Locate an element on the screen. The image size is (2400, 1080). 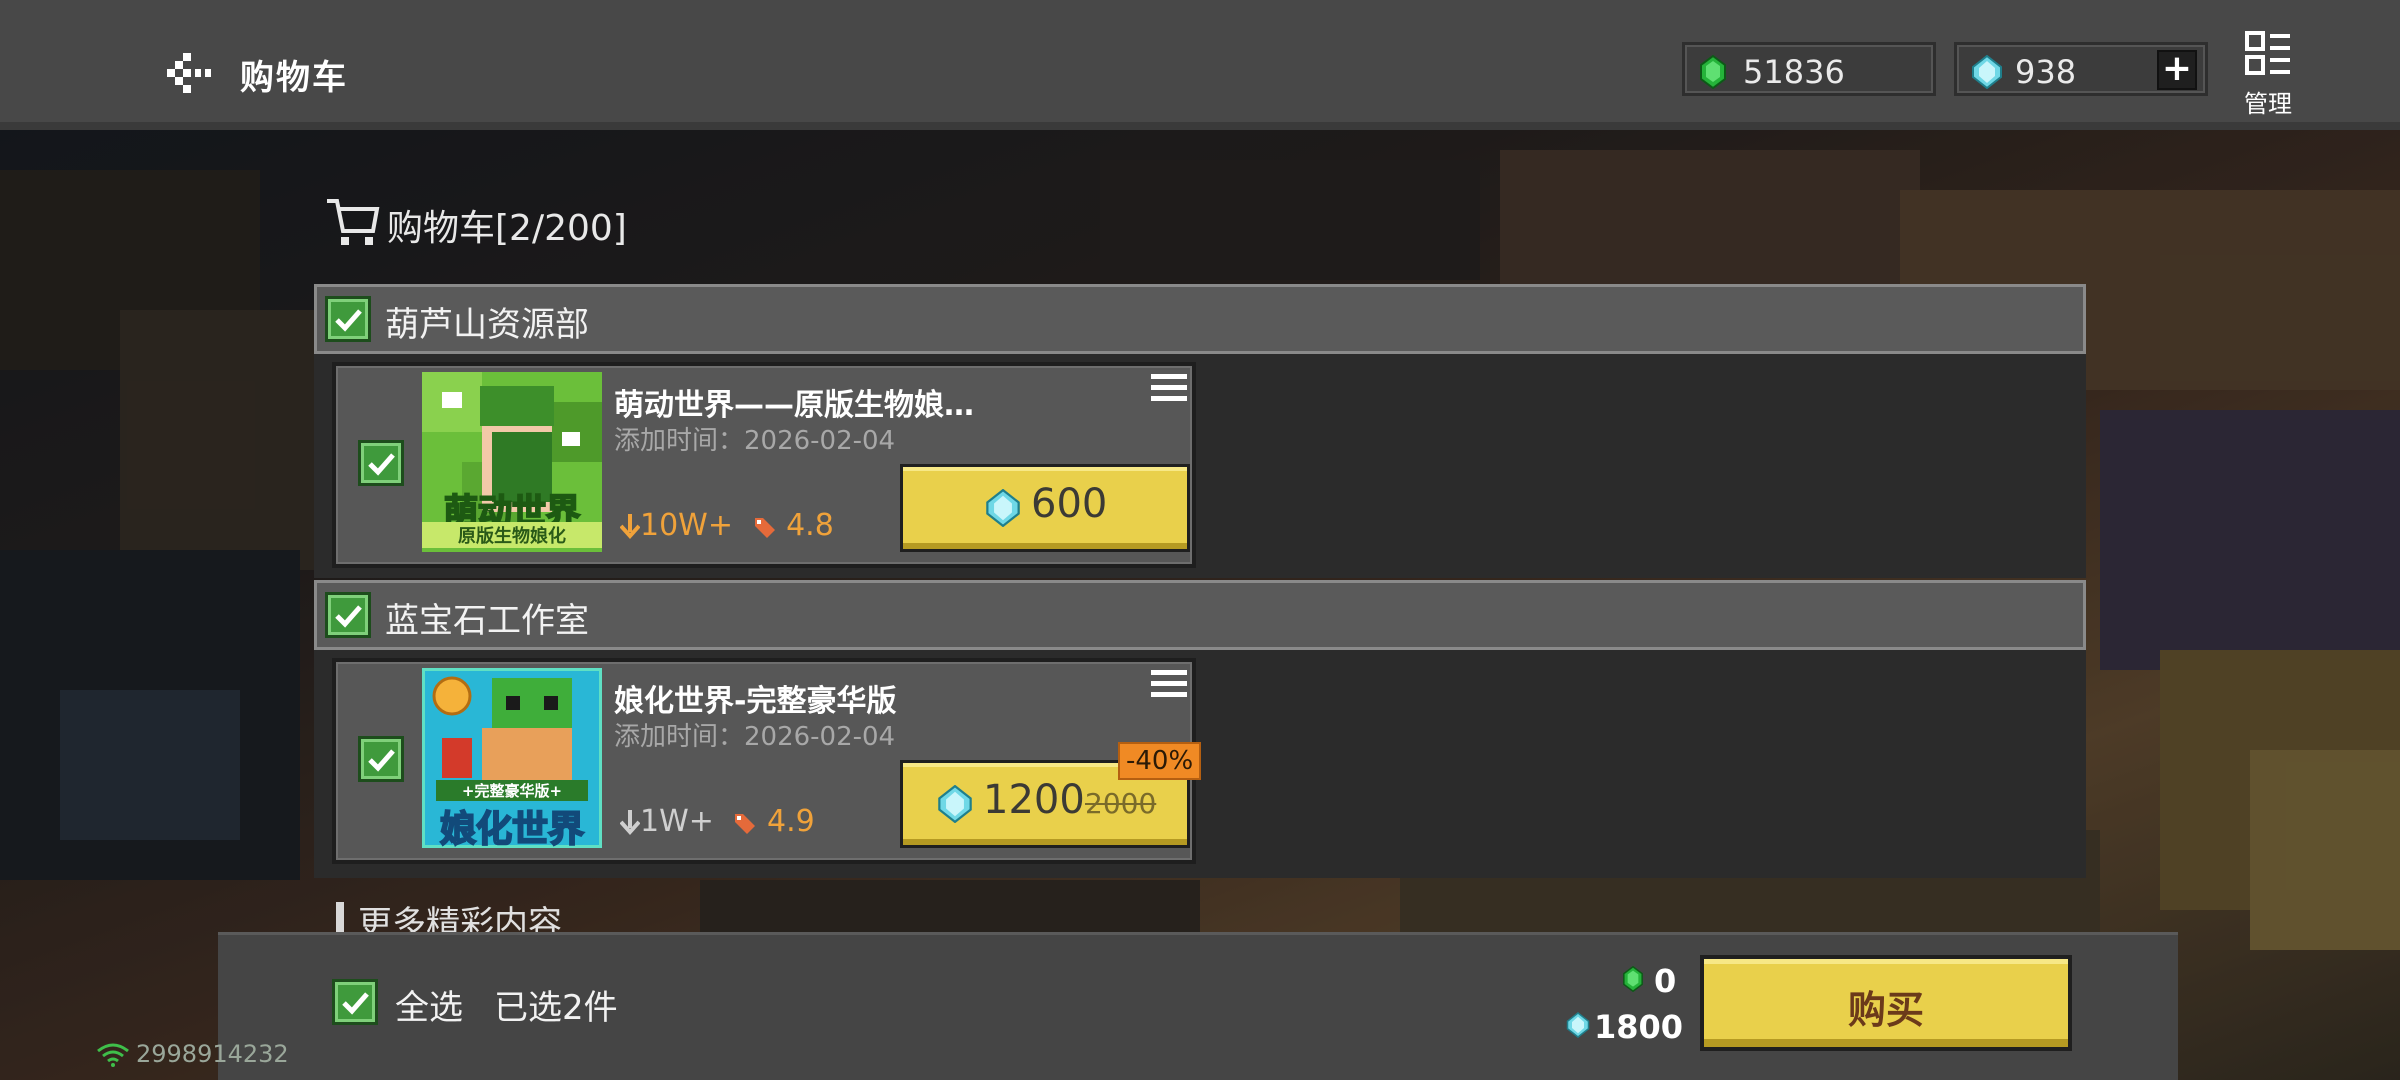
manage-icon is located at coordinates (2267, 53).